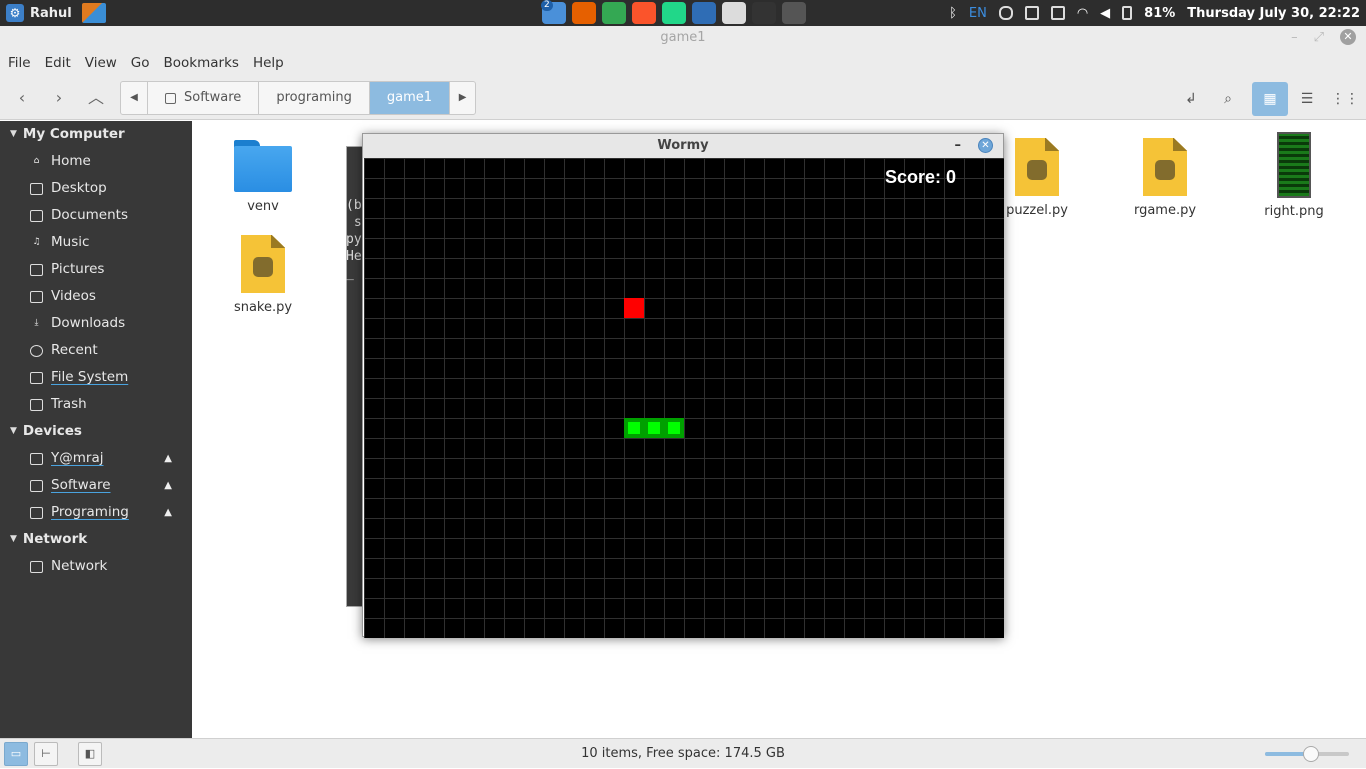 Image resolution: width=1366 pixels, height=769 pixels. I want to click on maximize-button: ⤢, so click(1319, 37).